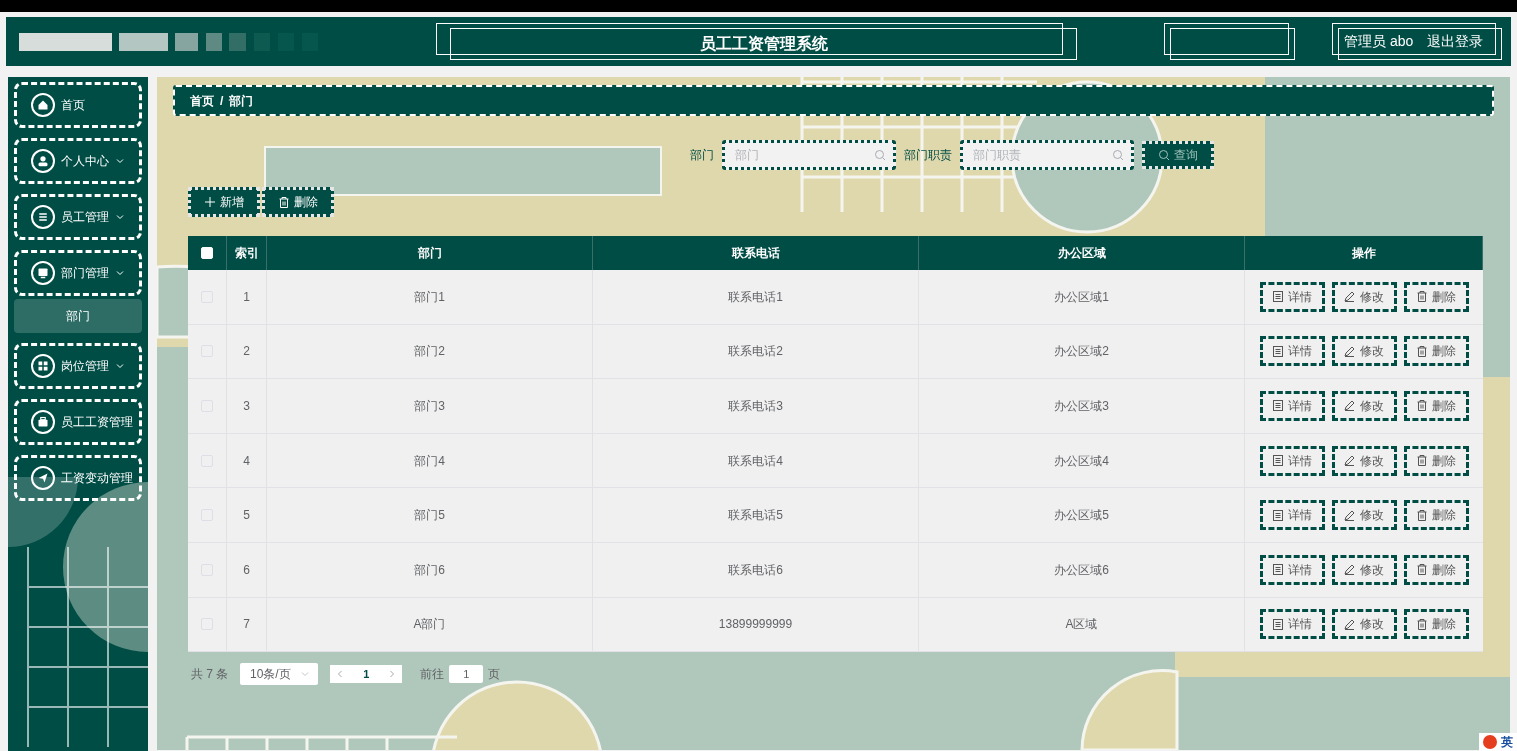  I want to click on table-cell-text: 办公区域4, so click(1081, 461).